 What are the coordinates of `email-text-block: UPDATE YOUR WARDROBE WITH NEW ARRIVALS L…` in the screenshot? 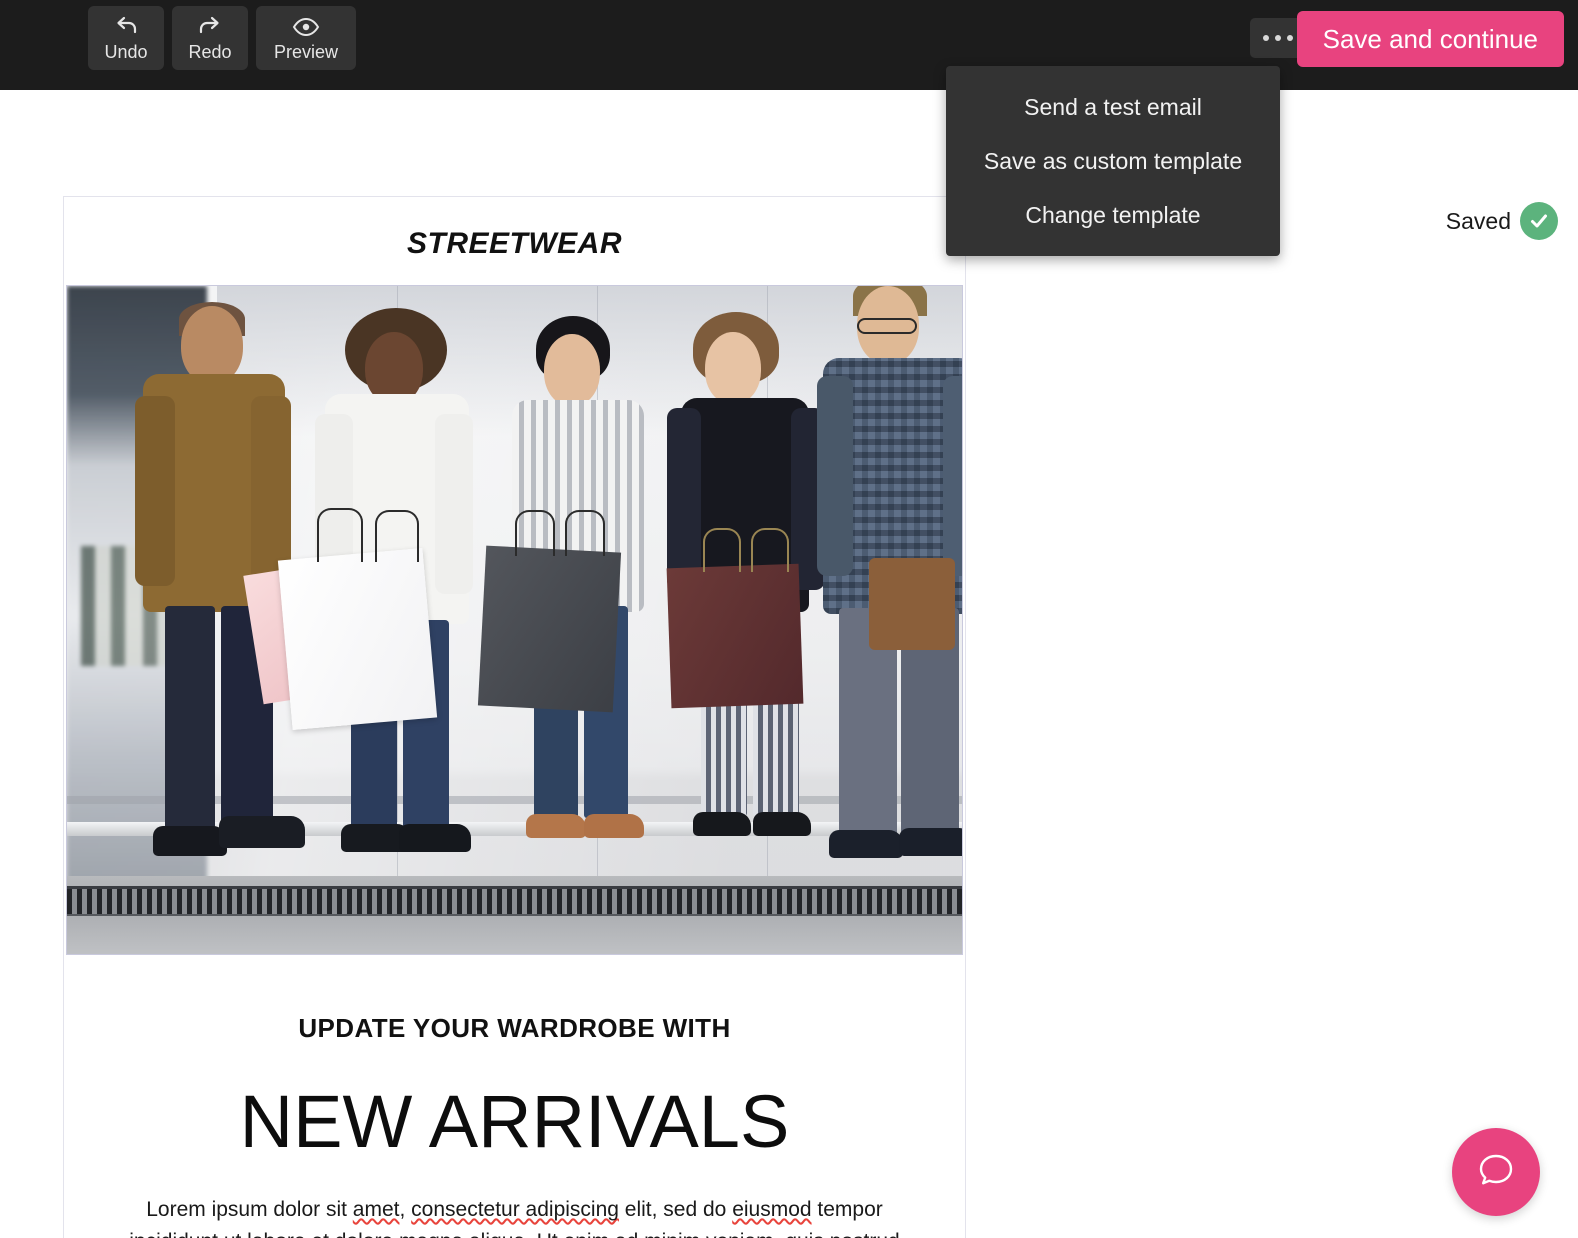 It's located at (514, 1096).